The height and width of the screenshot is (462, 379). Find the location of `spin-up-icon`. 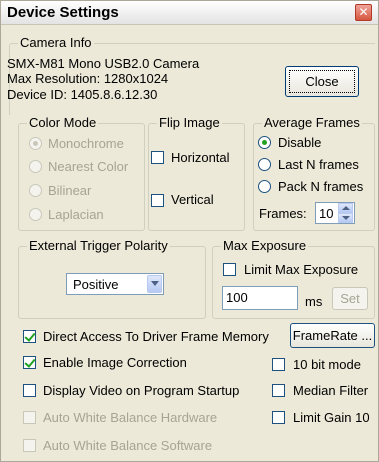

spin-up-icon is located at coordinates (345, 208).